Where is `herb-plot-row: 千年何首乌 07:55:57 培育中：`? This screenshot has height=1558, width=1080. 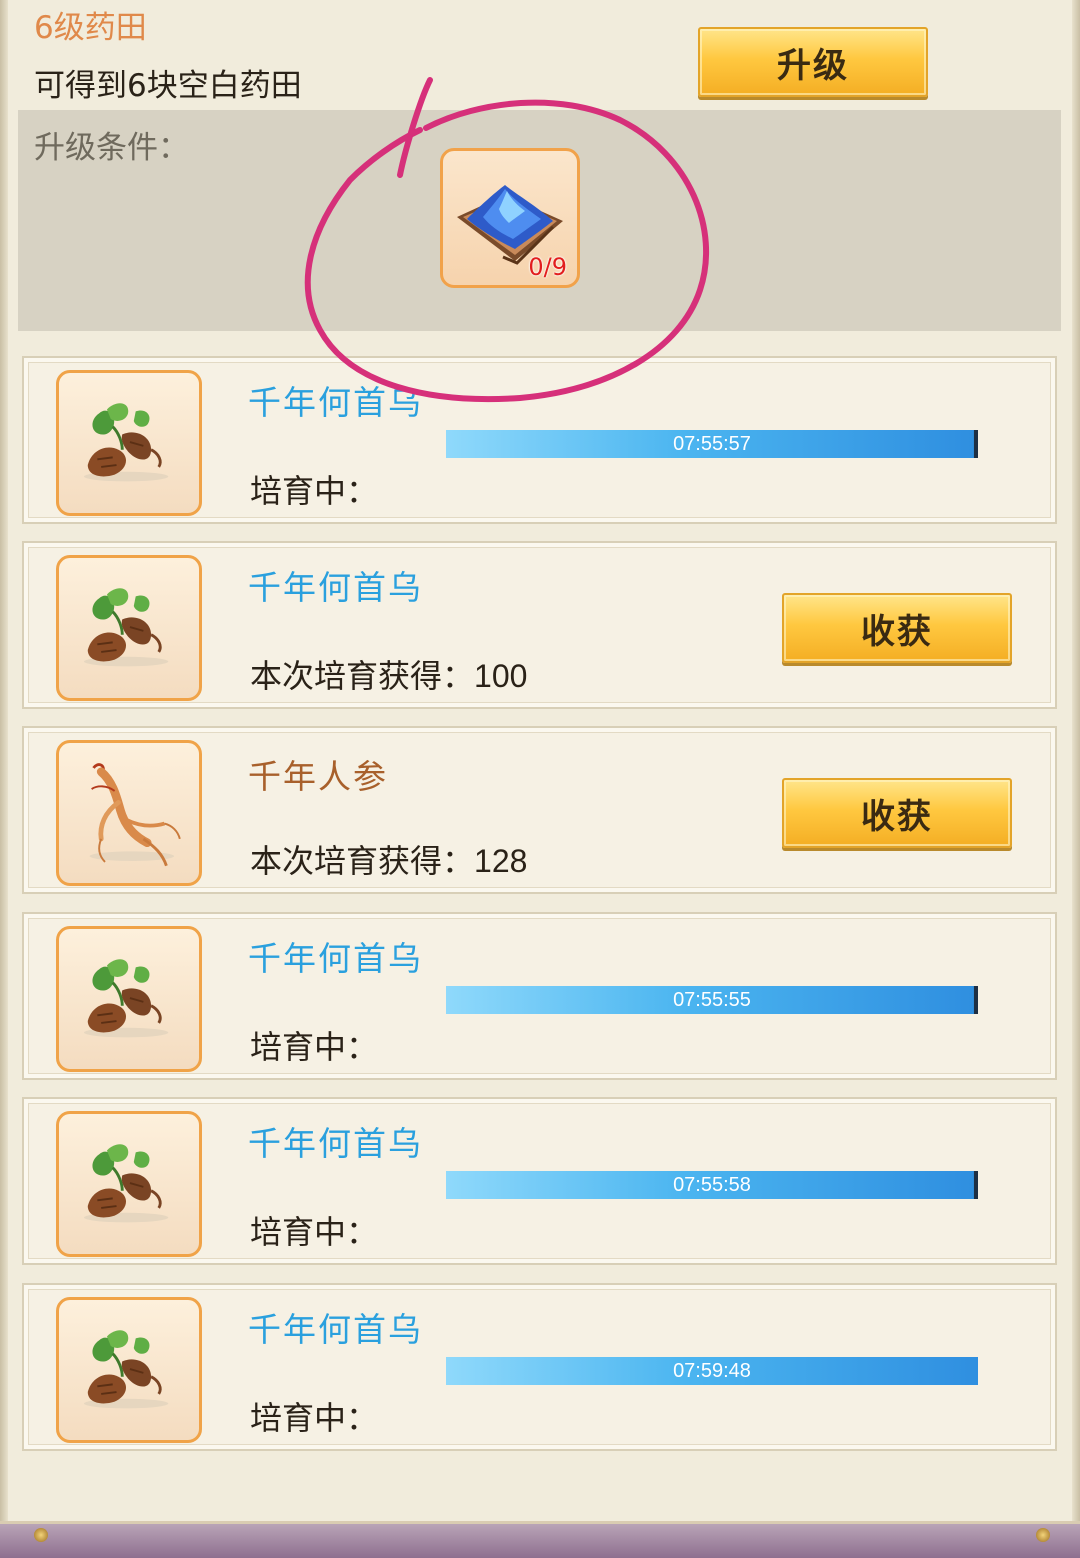
herb-plot-row: 千年何首乌 07:55:57 培育中： is located at coordinates (539, 440).